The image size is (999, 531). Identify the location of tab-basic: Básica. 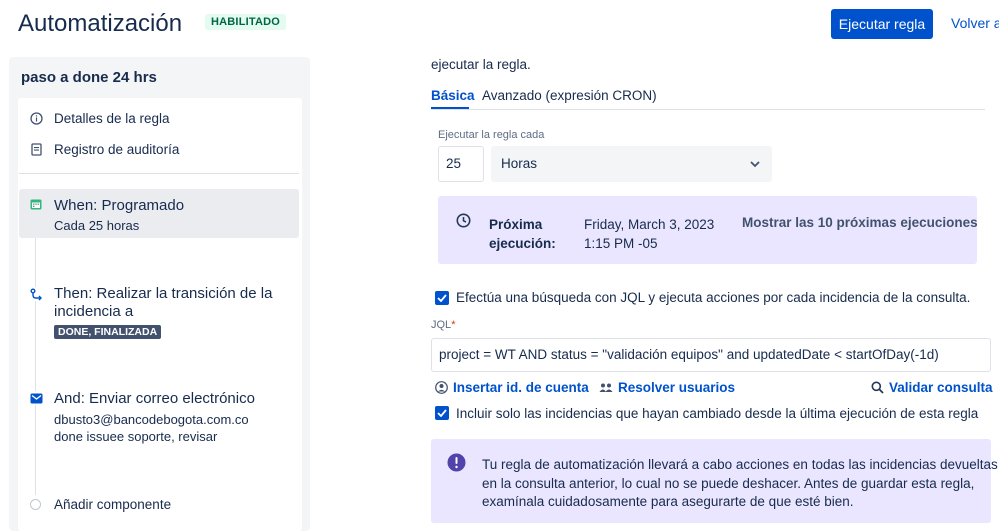
(453, 95).